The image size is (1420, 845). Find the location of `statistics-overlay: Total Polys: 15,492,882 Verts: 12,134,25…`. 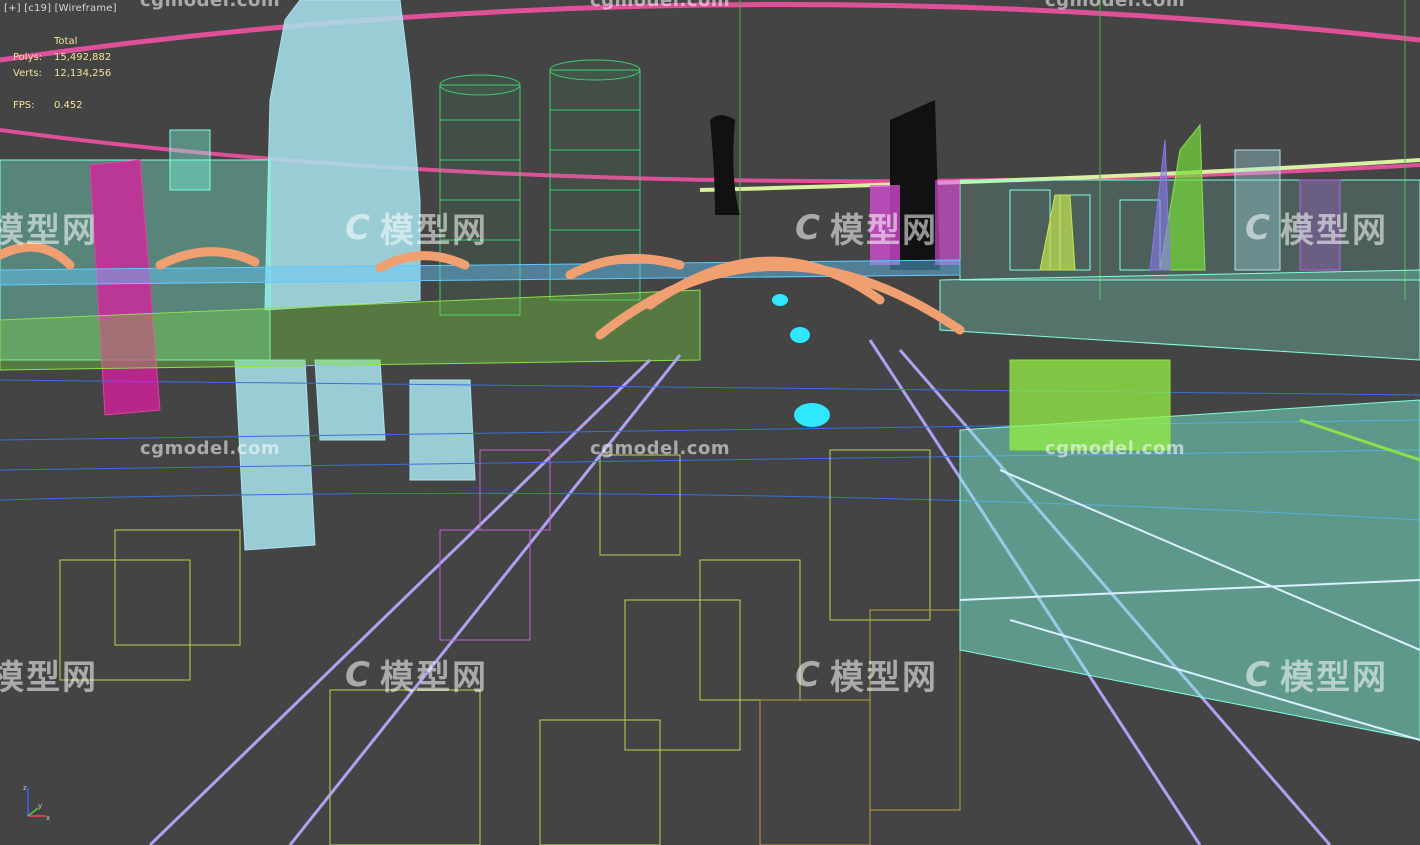

statistics-overlay: Total Polys: 15,492,882 Verts: 12,134,25… is located at coordinates (62, 74).